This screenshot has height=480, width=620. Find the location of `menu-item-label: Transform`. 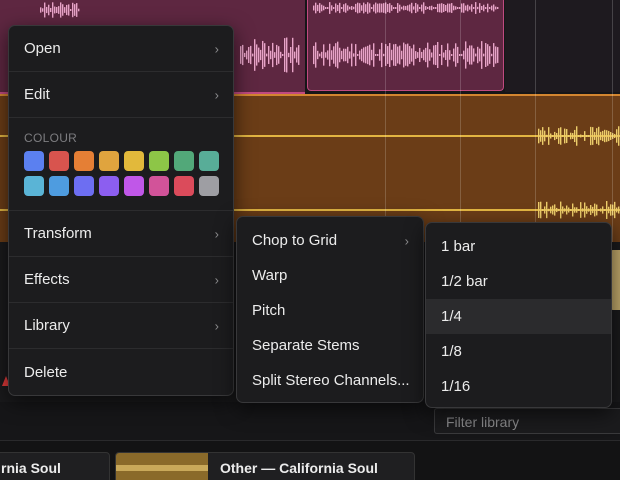

menu-item-label: Transform is located at coordinates (58, 233).